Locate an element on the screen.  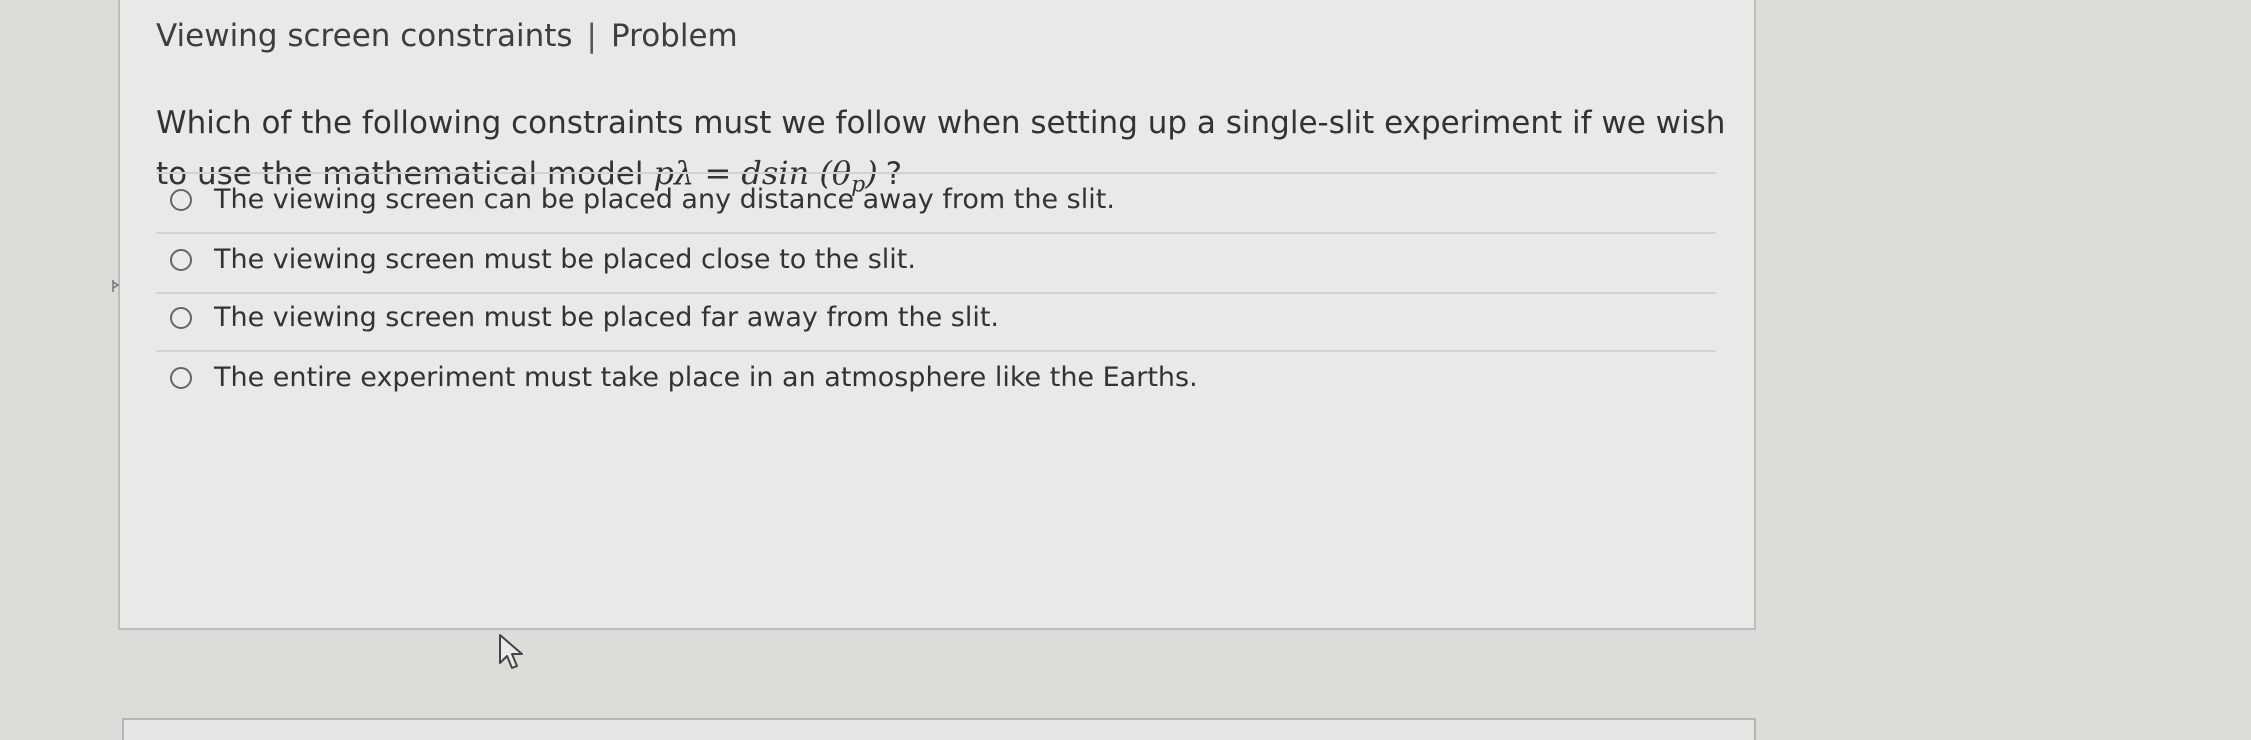
stray-mark-icon is located at coordinates (116, 286).